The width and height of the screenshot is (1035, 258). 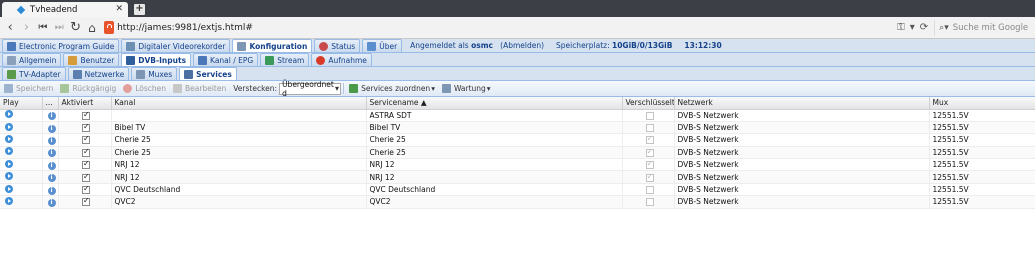 What do you see at coordinates (982, 27) in the screenshot?
I see `search-box: ⌕▾ Suche mit Google` at bounding box center [982, 27].